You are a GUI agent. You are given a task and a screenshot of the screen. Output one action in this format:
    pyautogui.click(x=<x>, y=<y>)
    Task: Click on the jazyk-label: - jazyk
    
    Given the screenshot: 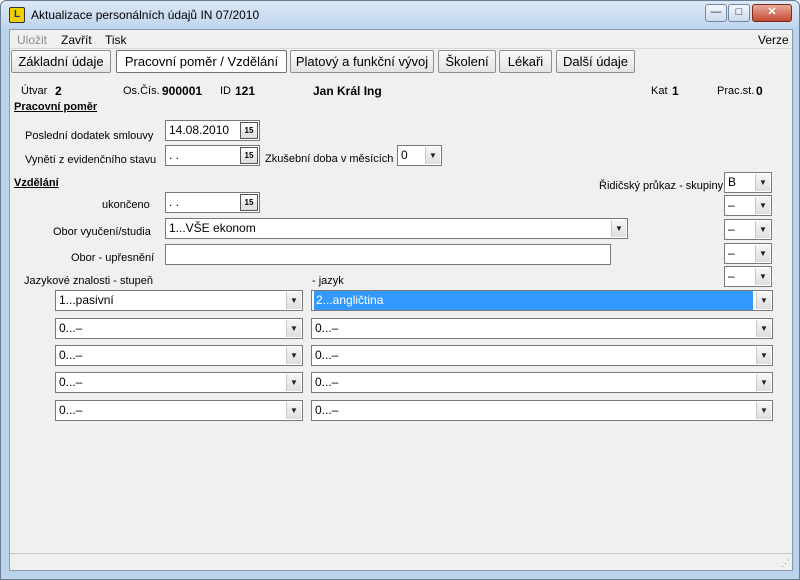 What is the action you would take?
    pyautogui.click(x=328, y=281)
    